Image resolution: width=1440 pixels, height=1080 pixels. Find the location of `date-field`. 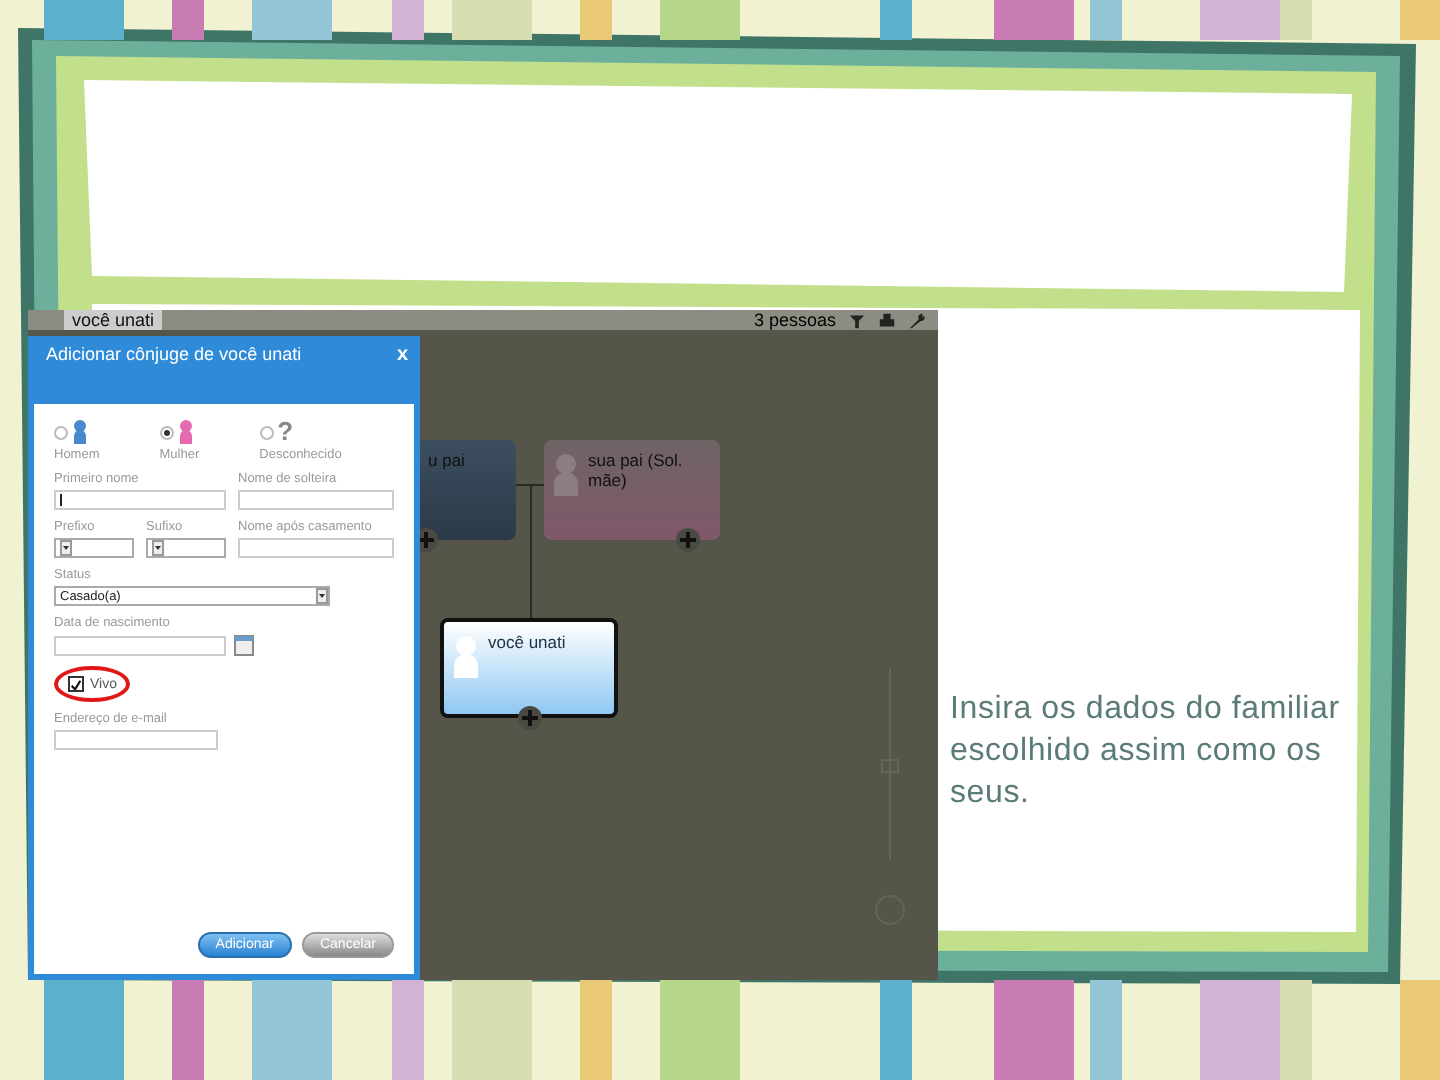

date-field is located at coordinates (140, 646).